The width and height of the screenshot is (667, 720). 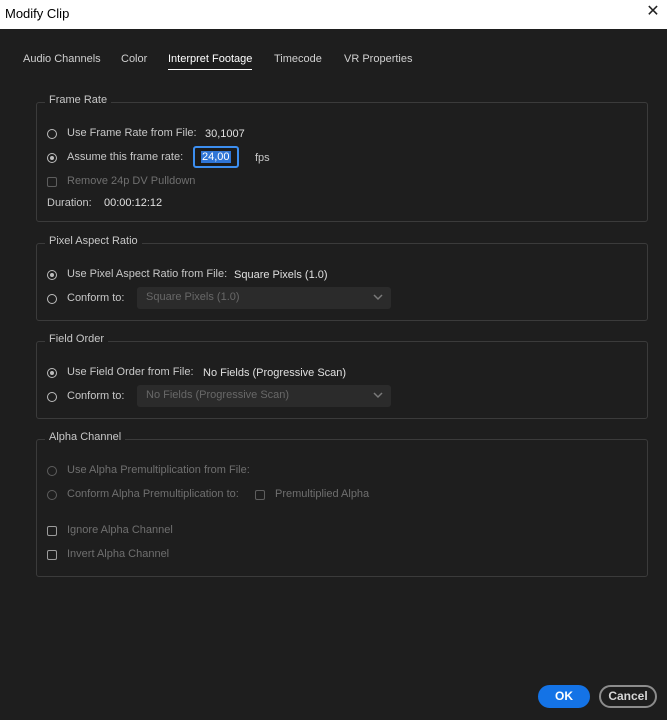 I want to click on tab-color: Color, so click(x=134, y=59).